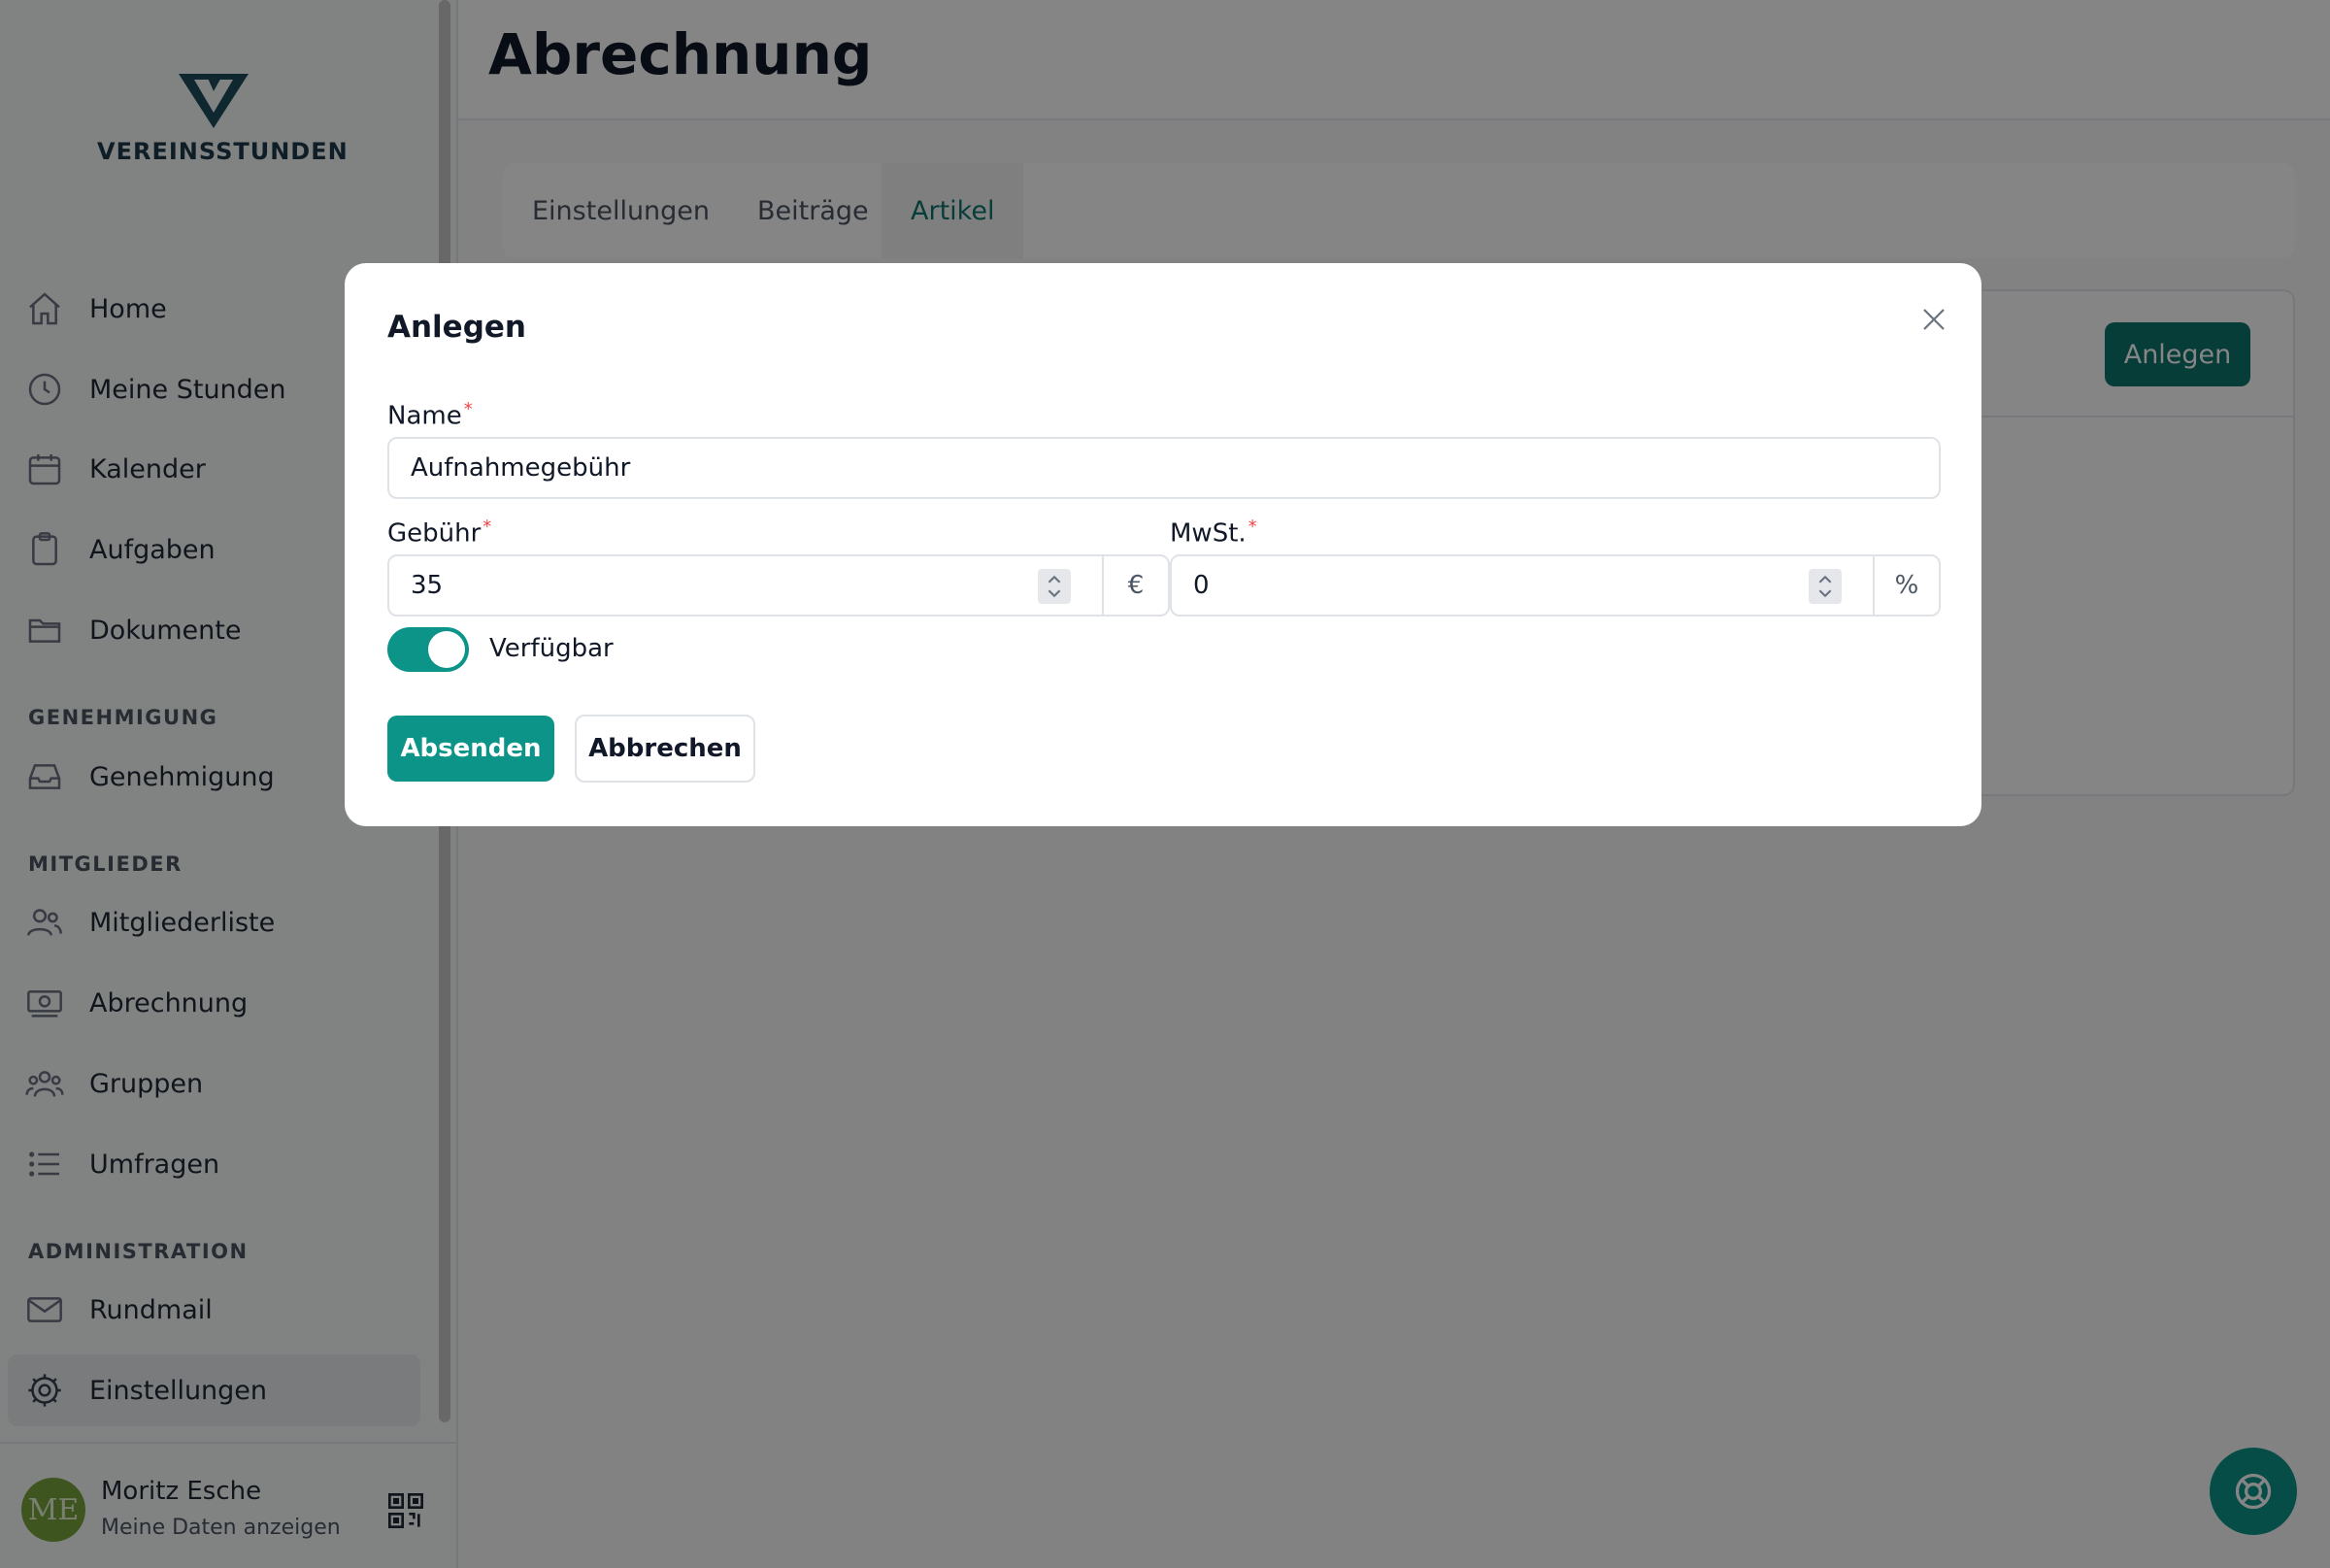  I want to click on cancel-button: Abbrechen, so click(665, 749).